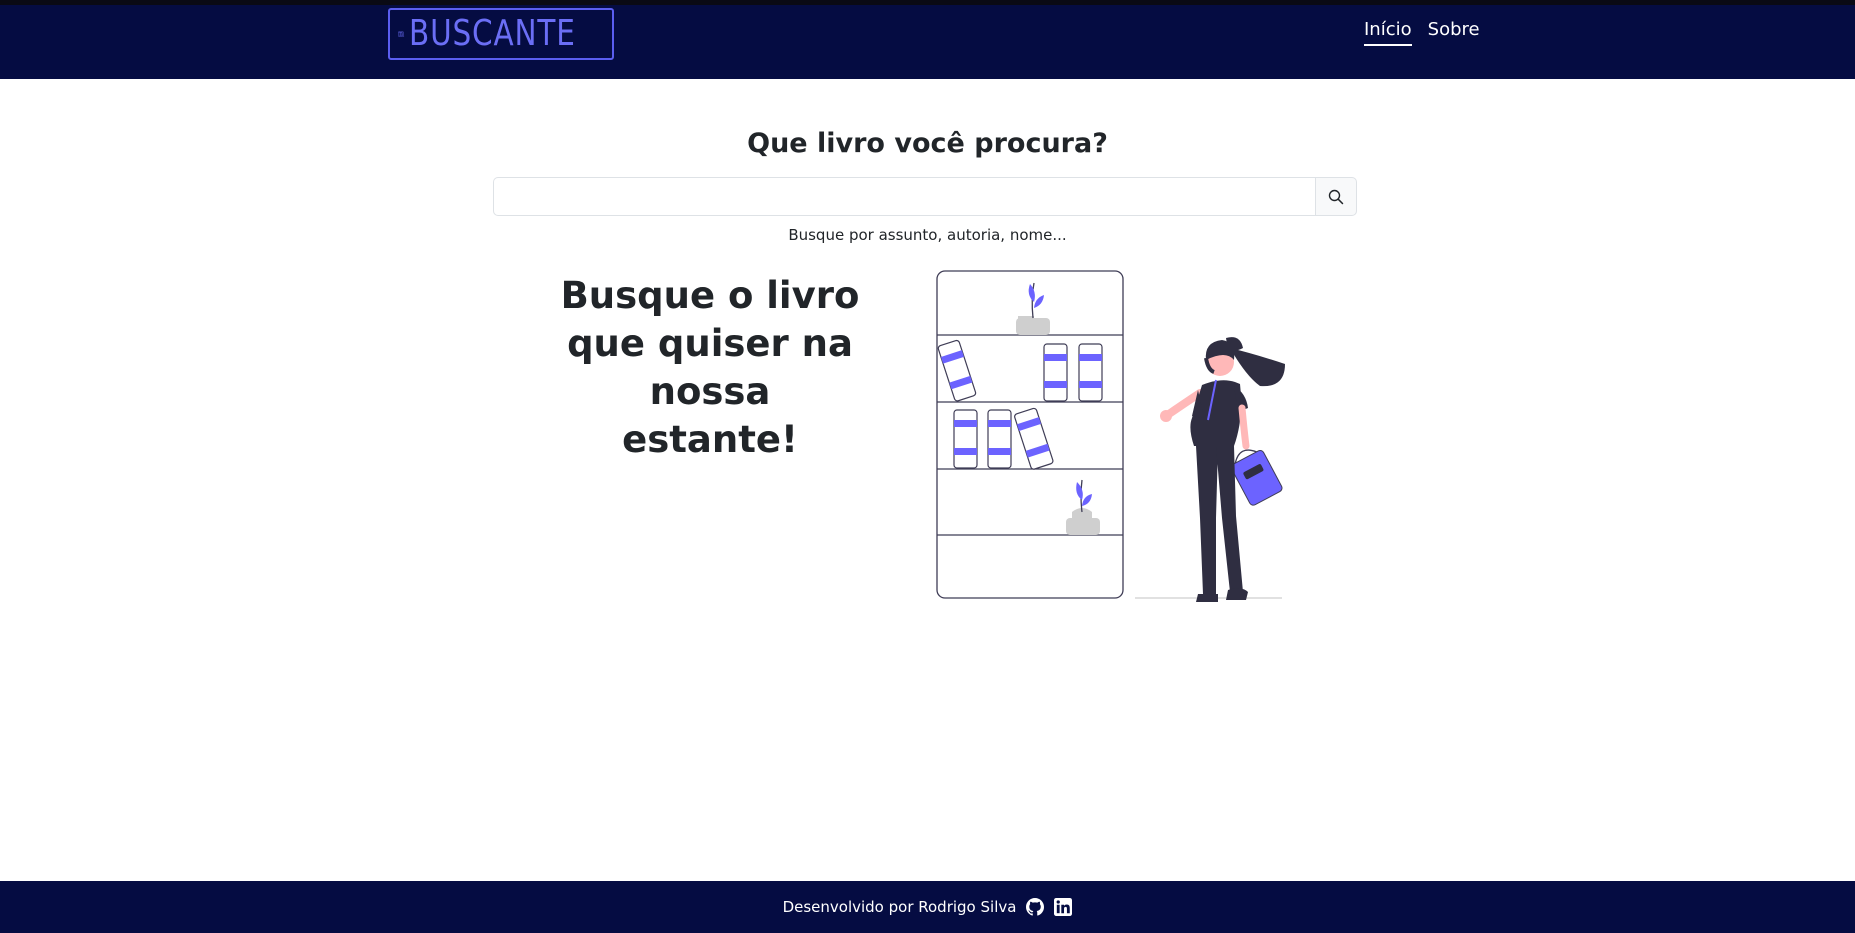 Image resolution: width=1855 pixels, height=933 pixels. What do you see at coordinates (899, 907) in the screenshot?
I see `footer-credit: Desenvolvido por Rodrigo Silva` at bounding box center [899, 907].